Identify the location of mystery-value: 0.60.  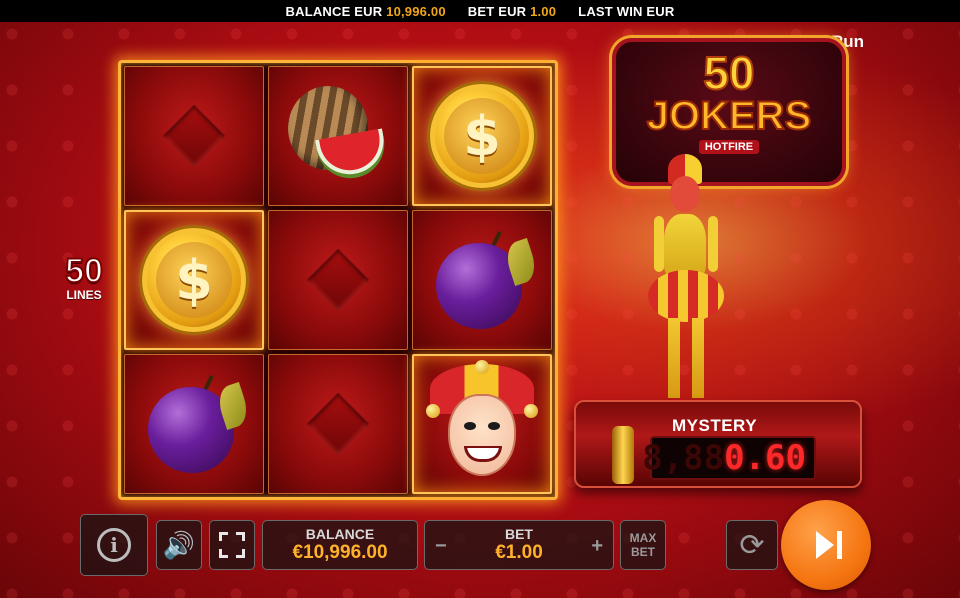
(765, 458).